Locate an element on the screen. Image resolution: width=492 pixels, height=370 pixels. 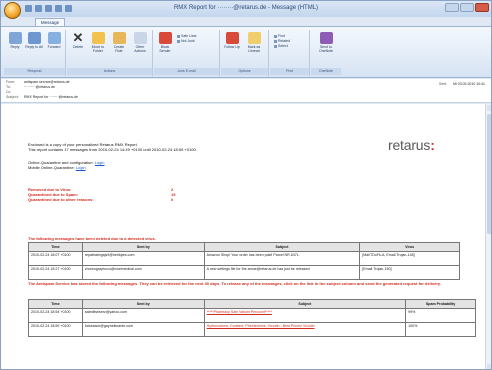
online-quarantine-login-link: Login is located at coordinates (100, 162).